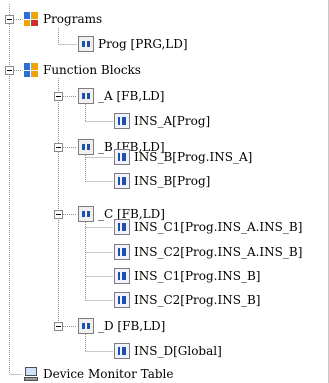 This screenshot has height=383, width=329. I want to click on collapse-fb-c-toggle, so click(58, 214).